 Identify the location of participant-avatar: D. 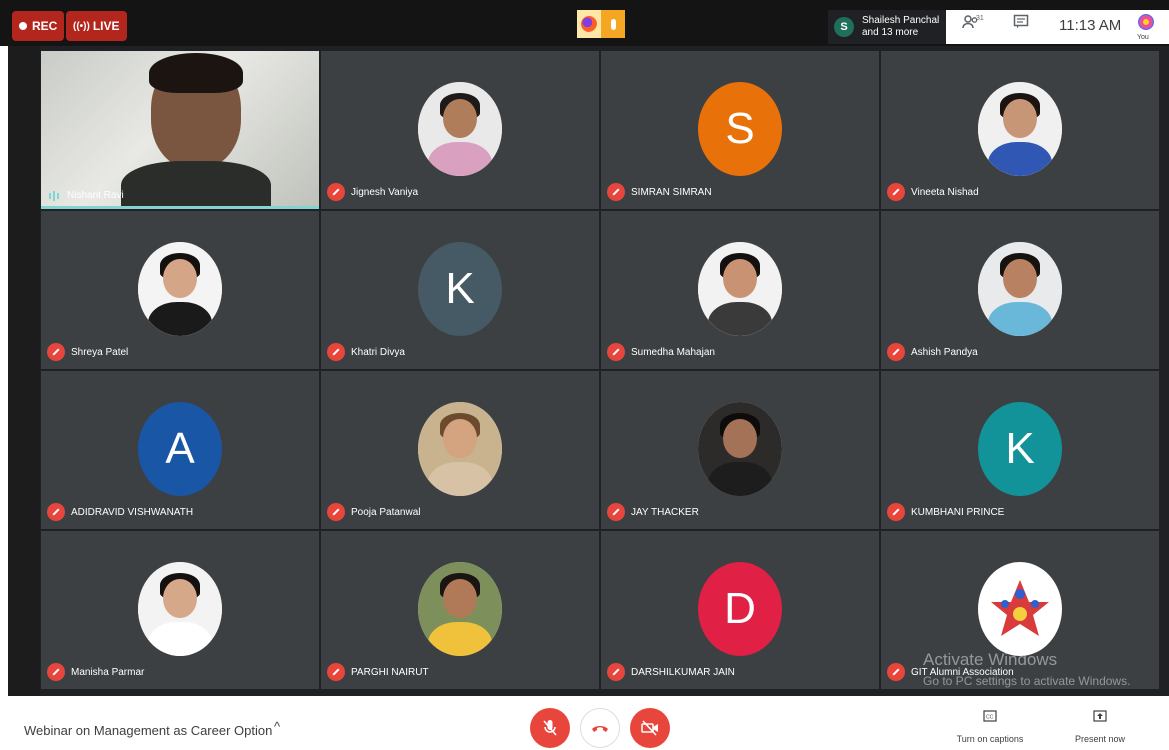
(740, 609).